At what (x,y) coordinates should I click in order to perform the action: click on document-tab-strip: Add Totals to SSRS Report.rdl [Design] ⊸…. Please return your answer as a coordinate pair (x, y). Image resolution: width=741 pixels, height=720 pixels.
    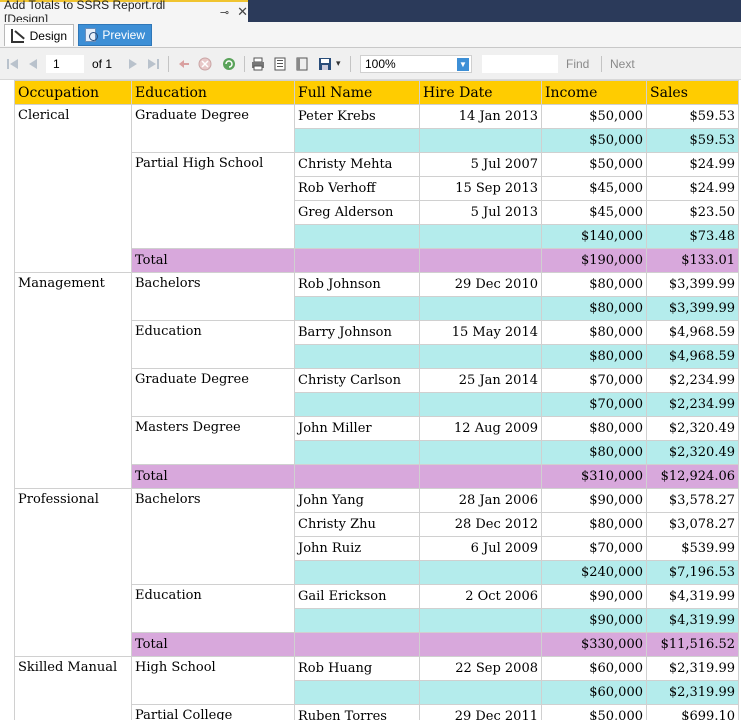
    Looking at the image, I should click on (370, 13).